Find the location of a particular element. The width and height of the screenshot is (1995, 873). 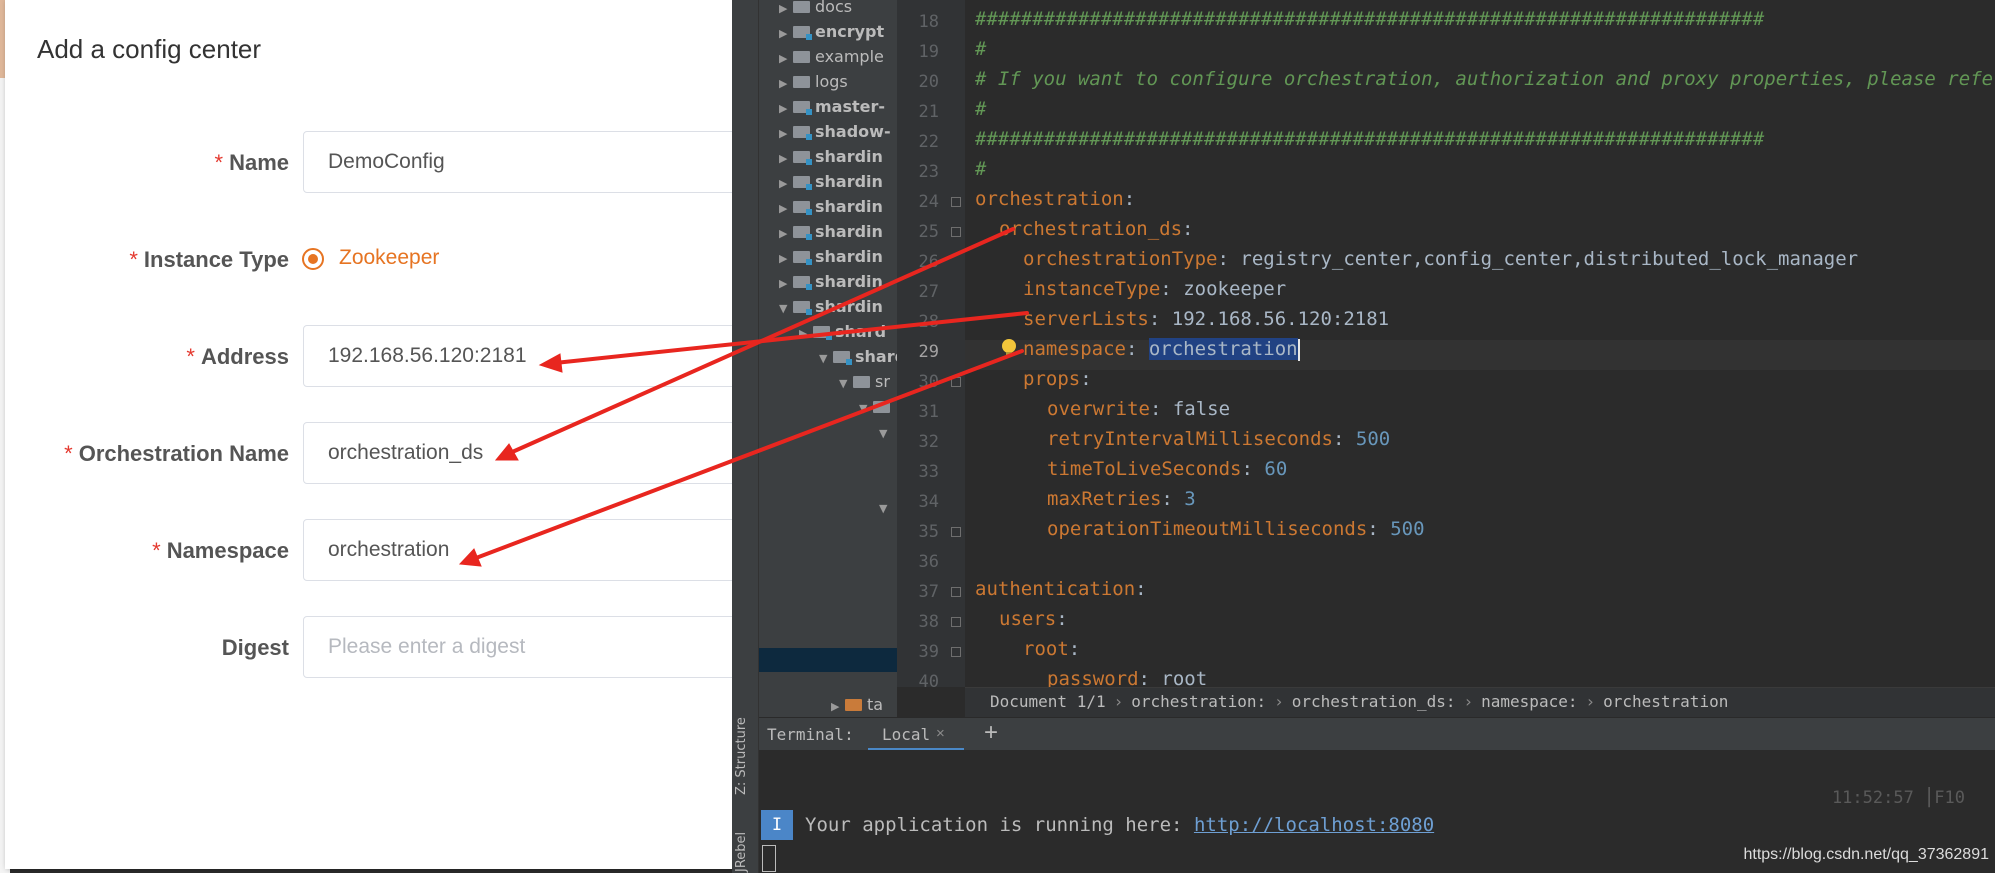

jrebel-tool-tab: JRebel is located at coordinates (741, 852).